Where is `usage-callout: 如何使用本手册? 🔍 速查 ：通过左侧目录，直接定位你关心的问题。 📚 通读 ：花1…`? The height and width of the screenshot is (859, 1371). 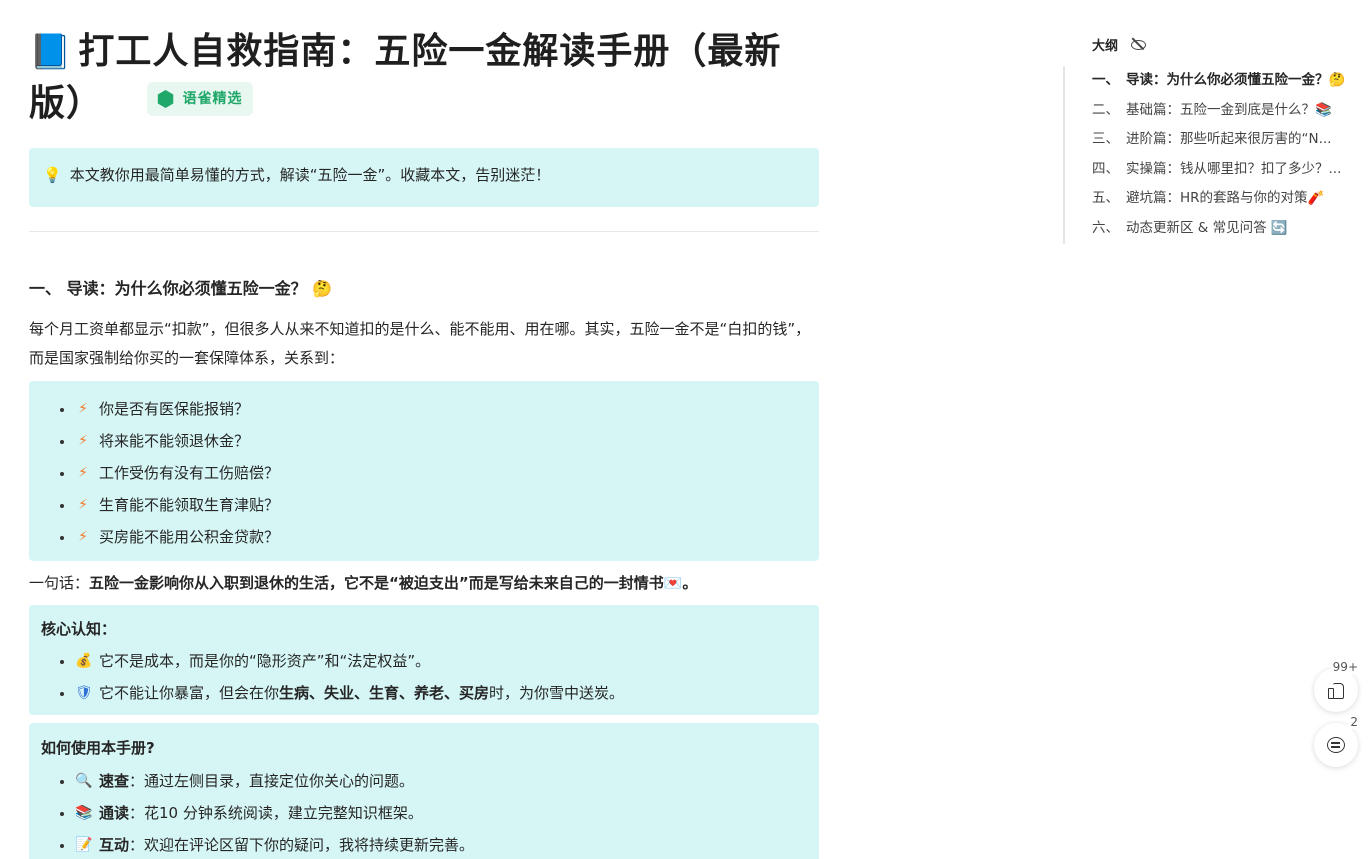
usage-callout: 如何使用本手册? 🔍 速查 ：通过左侧目录，直接定位你关心的问题。 📚 通读 ：花1… is located at coordinates (424, 791).